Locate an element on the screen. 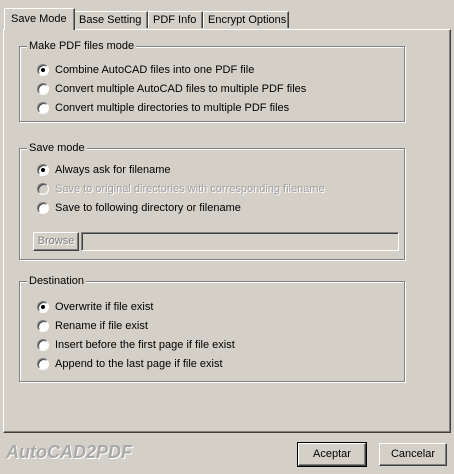 This screenshot has width=454, height=474. radio-save-following-directory: Save to following directory or filename is located at coordinates (139, 208).